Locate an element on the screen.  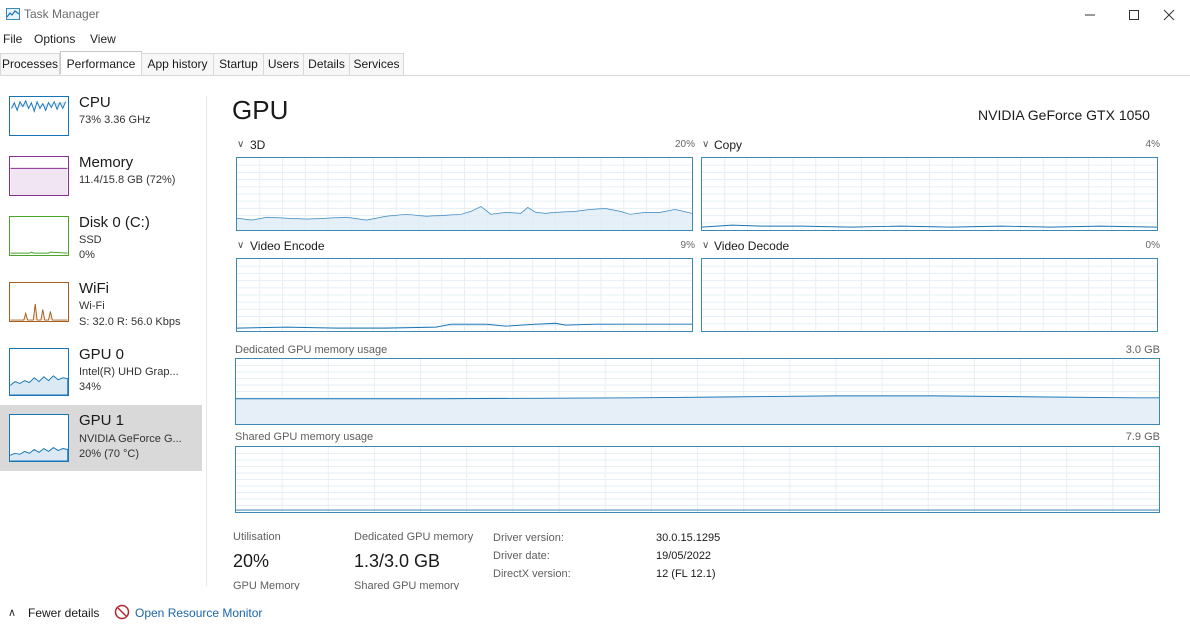
graph-video-decode is located at coordinates (929, 295).